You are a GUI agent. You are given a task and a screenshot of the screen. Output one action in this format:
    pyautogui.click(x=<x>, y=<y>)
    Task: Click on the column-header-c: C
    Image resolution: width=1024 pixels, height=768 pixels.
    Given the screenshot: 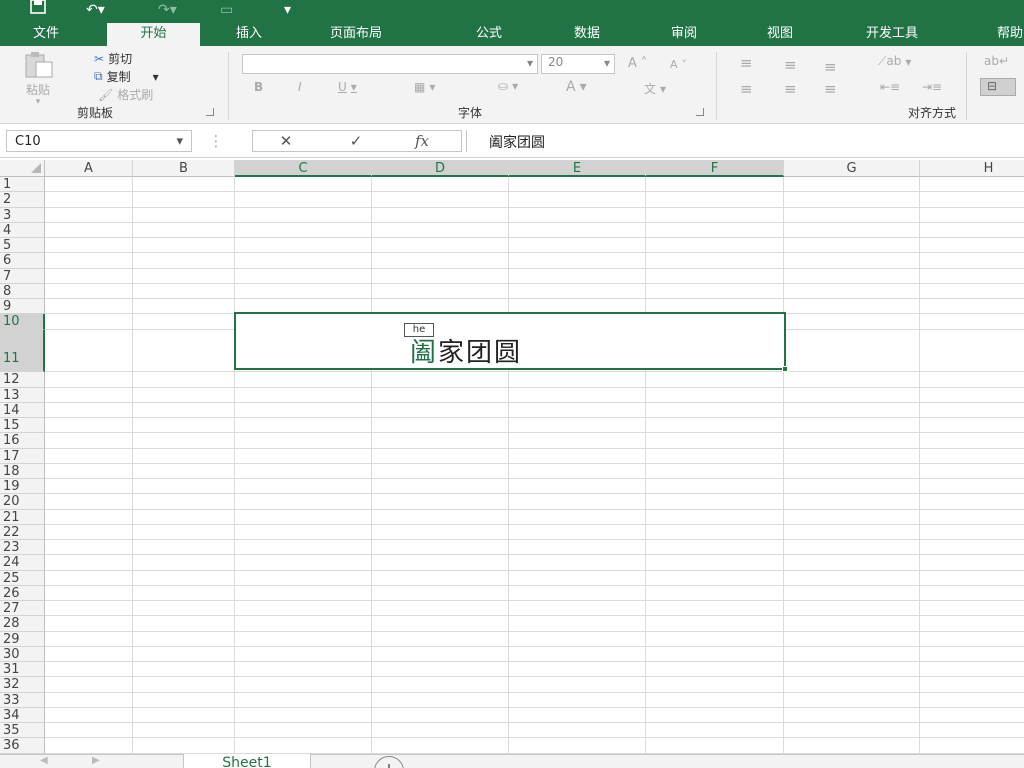 What is the action you would take?
    pyautogui.click(x=303, y=168)
    